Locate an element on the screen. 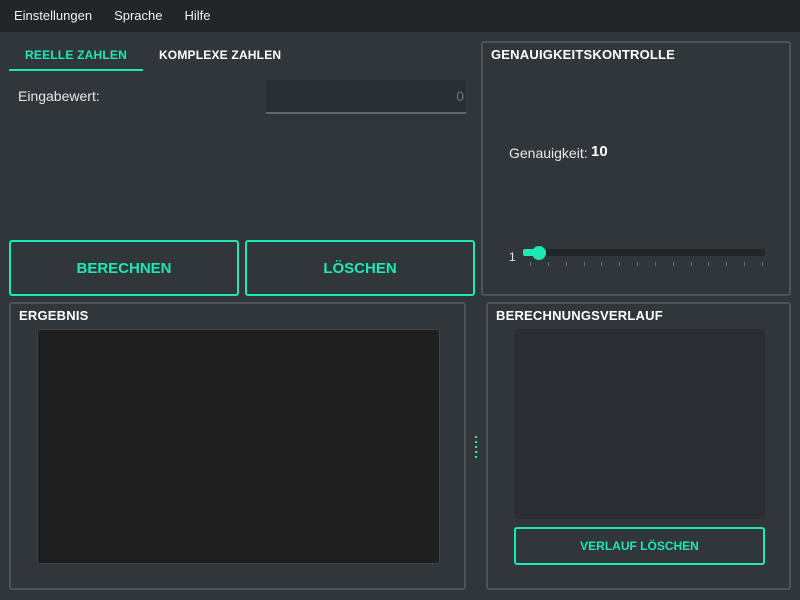 This screenshot has width=800, height=600. menu-hilfe: Hilfe is located at coordinates (197, 16).